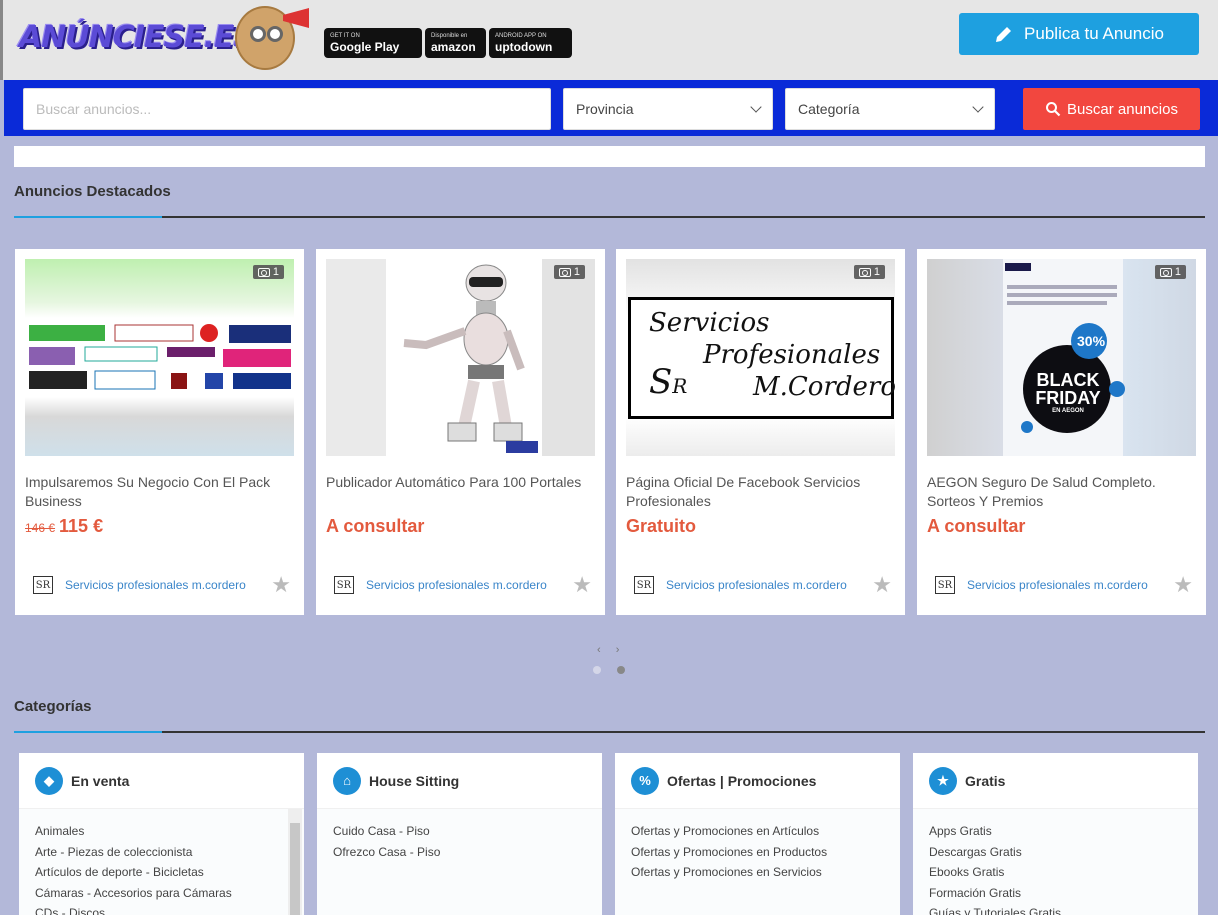 This screenshot has width=1218, height=915. Describe the element at coordinates (159, 357) in the screenshot. I see `card-1-image: 1` at that location.